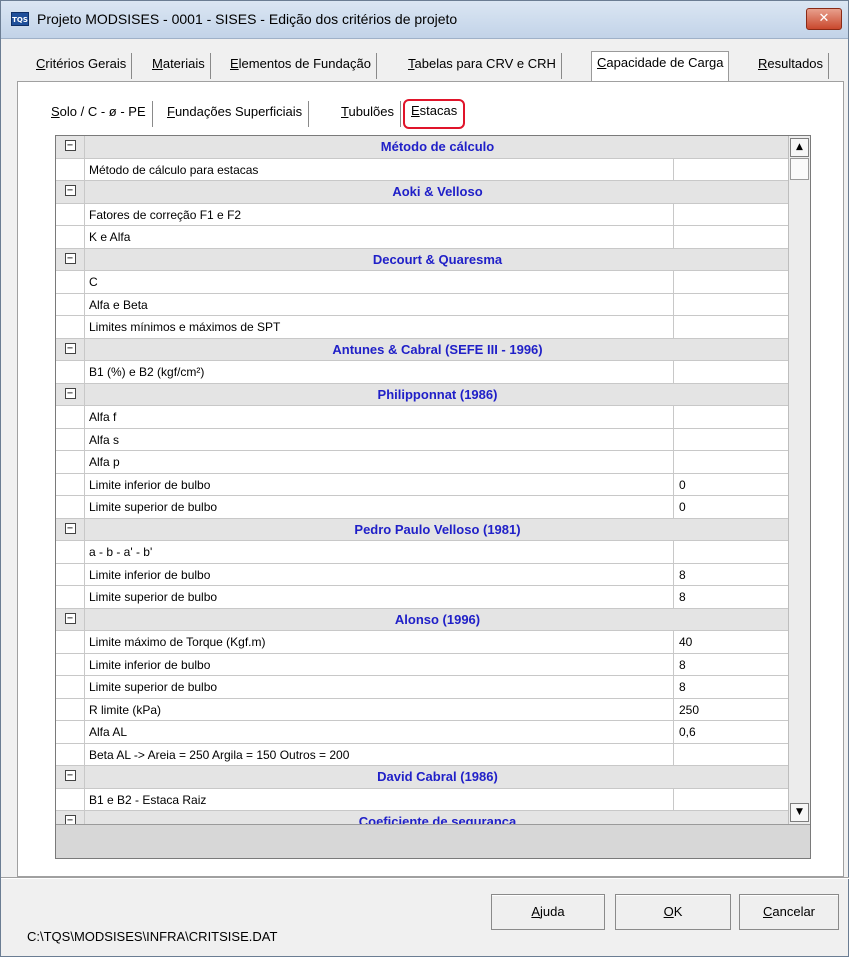 The height and width of the screenshot is (957, 849). I want to click on property-row: B1 e B2 - Estaca Raiz, so click(422, 799).